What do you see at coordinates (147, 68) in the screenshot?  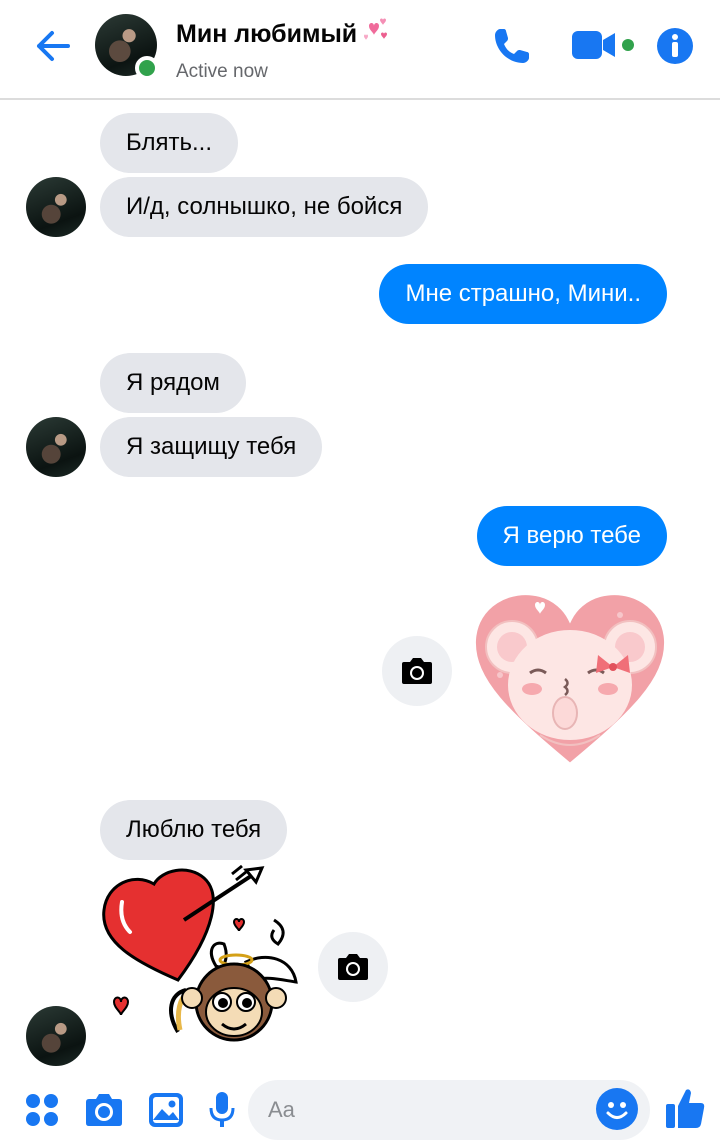 I see `online-indicator` at bounding box center [147, 68].